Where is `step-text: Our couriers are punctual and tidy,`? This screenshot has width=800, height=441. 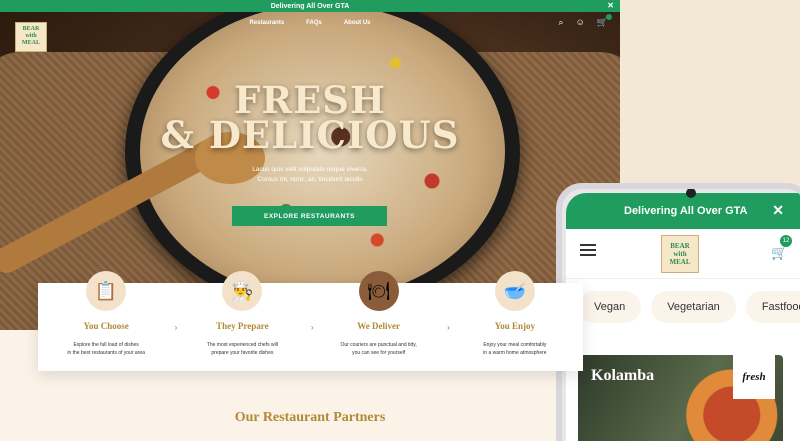 step-text: Our couriers are punctual and tidy, is located at coordinates (378, 345).